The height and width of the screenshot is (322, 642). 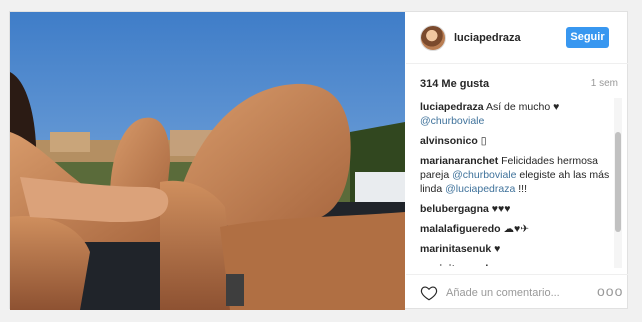 What do you see at coordinates (459, 161) in the screenshot?
I see `comment-username: marianaranchet` at bounding box center [459, 161].